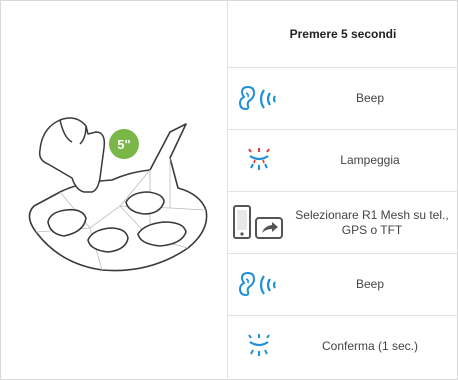  I want to click on device-button-top, so click(145, 203).